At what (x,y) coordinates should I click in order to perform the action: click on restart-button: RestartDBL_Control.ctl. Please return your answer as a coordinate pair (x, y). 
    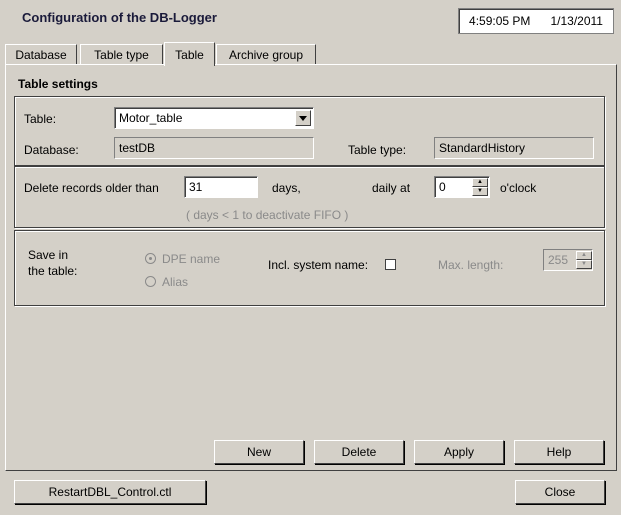
    Looking at the image, I should click on (110, 492).